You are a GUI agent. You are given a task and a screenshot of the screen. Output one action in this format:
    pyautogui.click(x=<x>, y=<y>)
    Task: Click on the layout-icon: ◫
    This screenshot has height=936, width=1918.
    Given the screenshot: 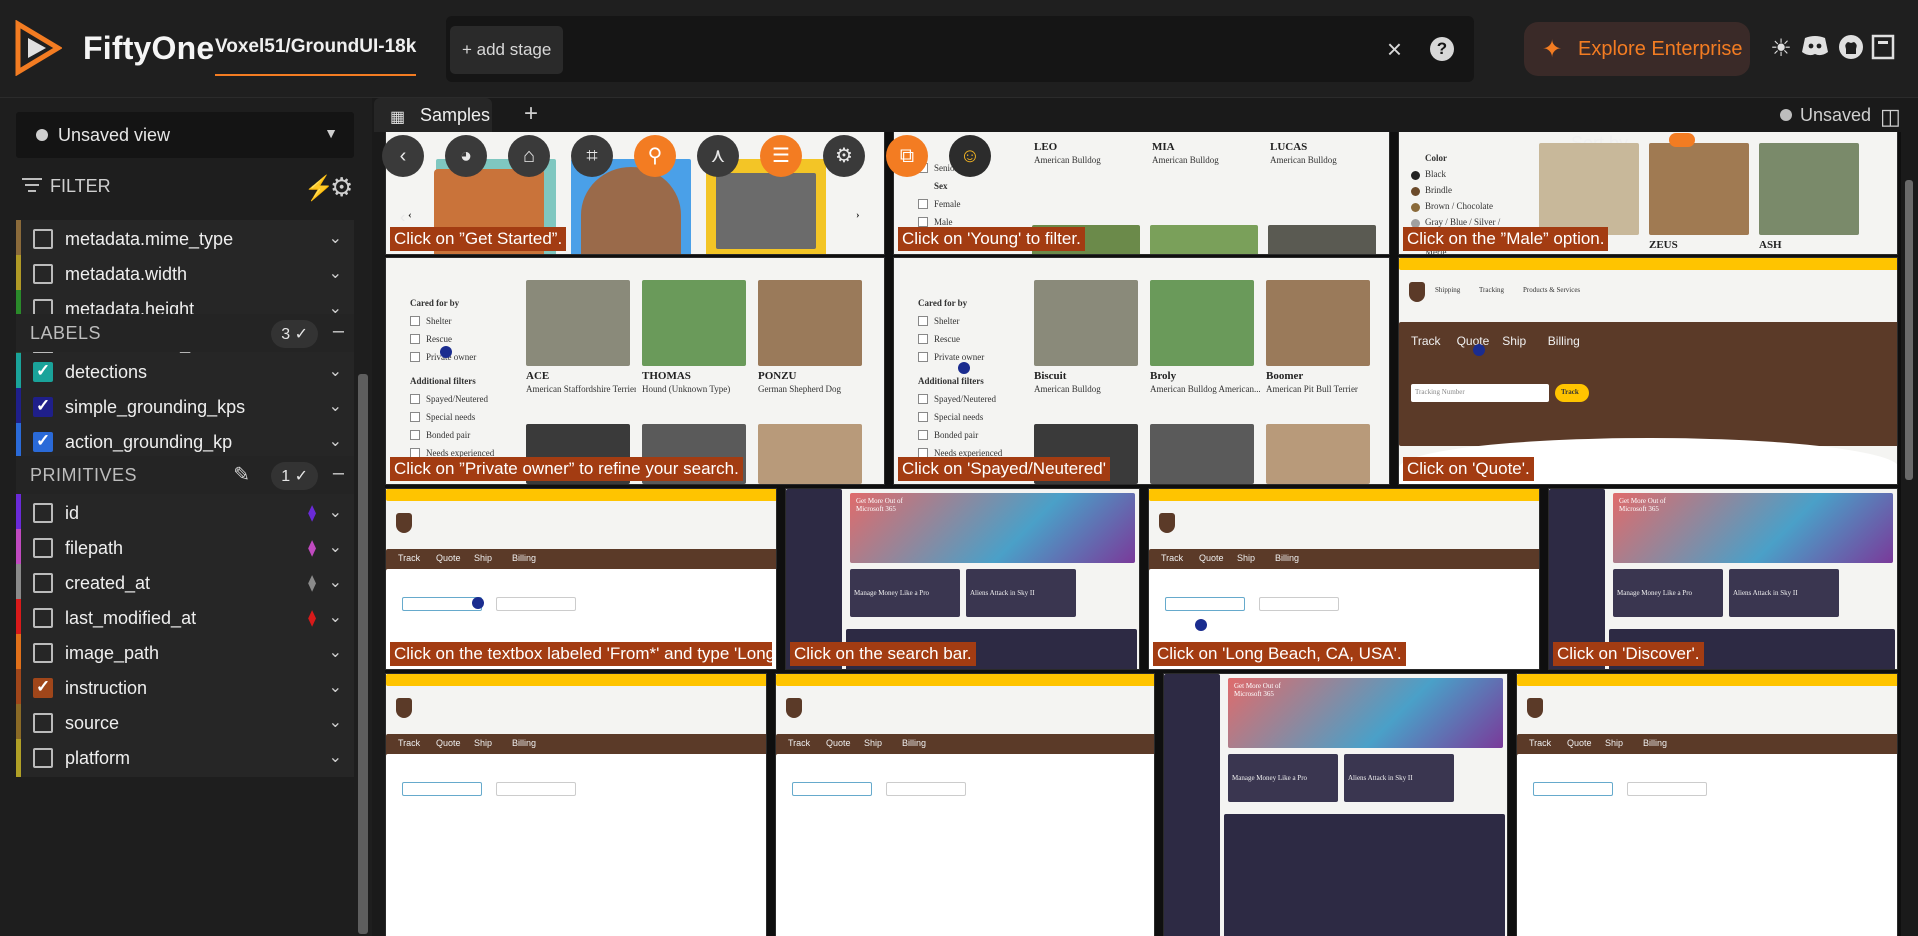 What is the action you would take?
    pyautogui.click(x=1890, y=117)
    